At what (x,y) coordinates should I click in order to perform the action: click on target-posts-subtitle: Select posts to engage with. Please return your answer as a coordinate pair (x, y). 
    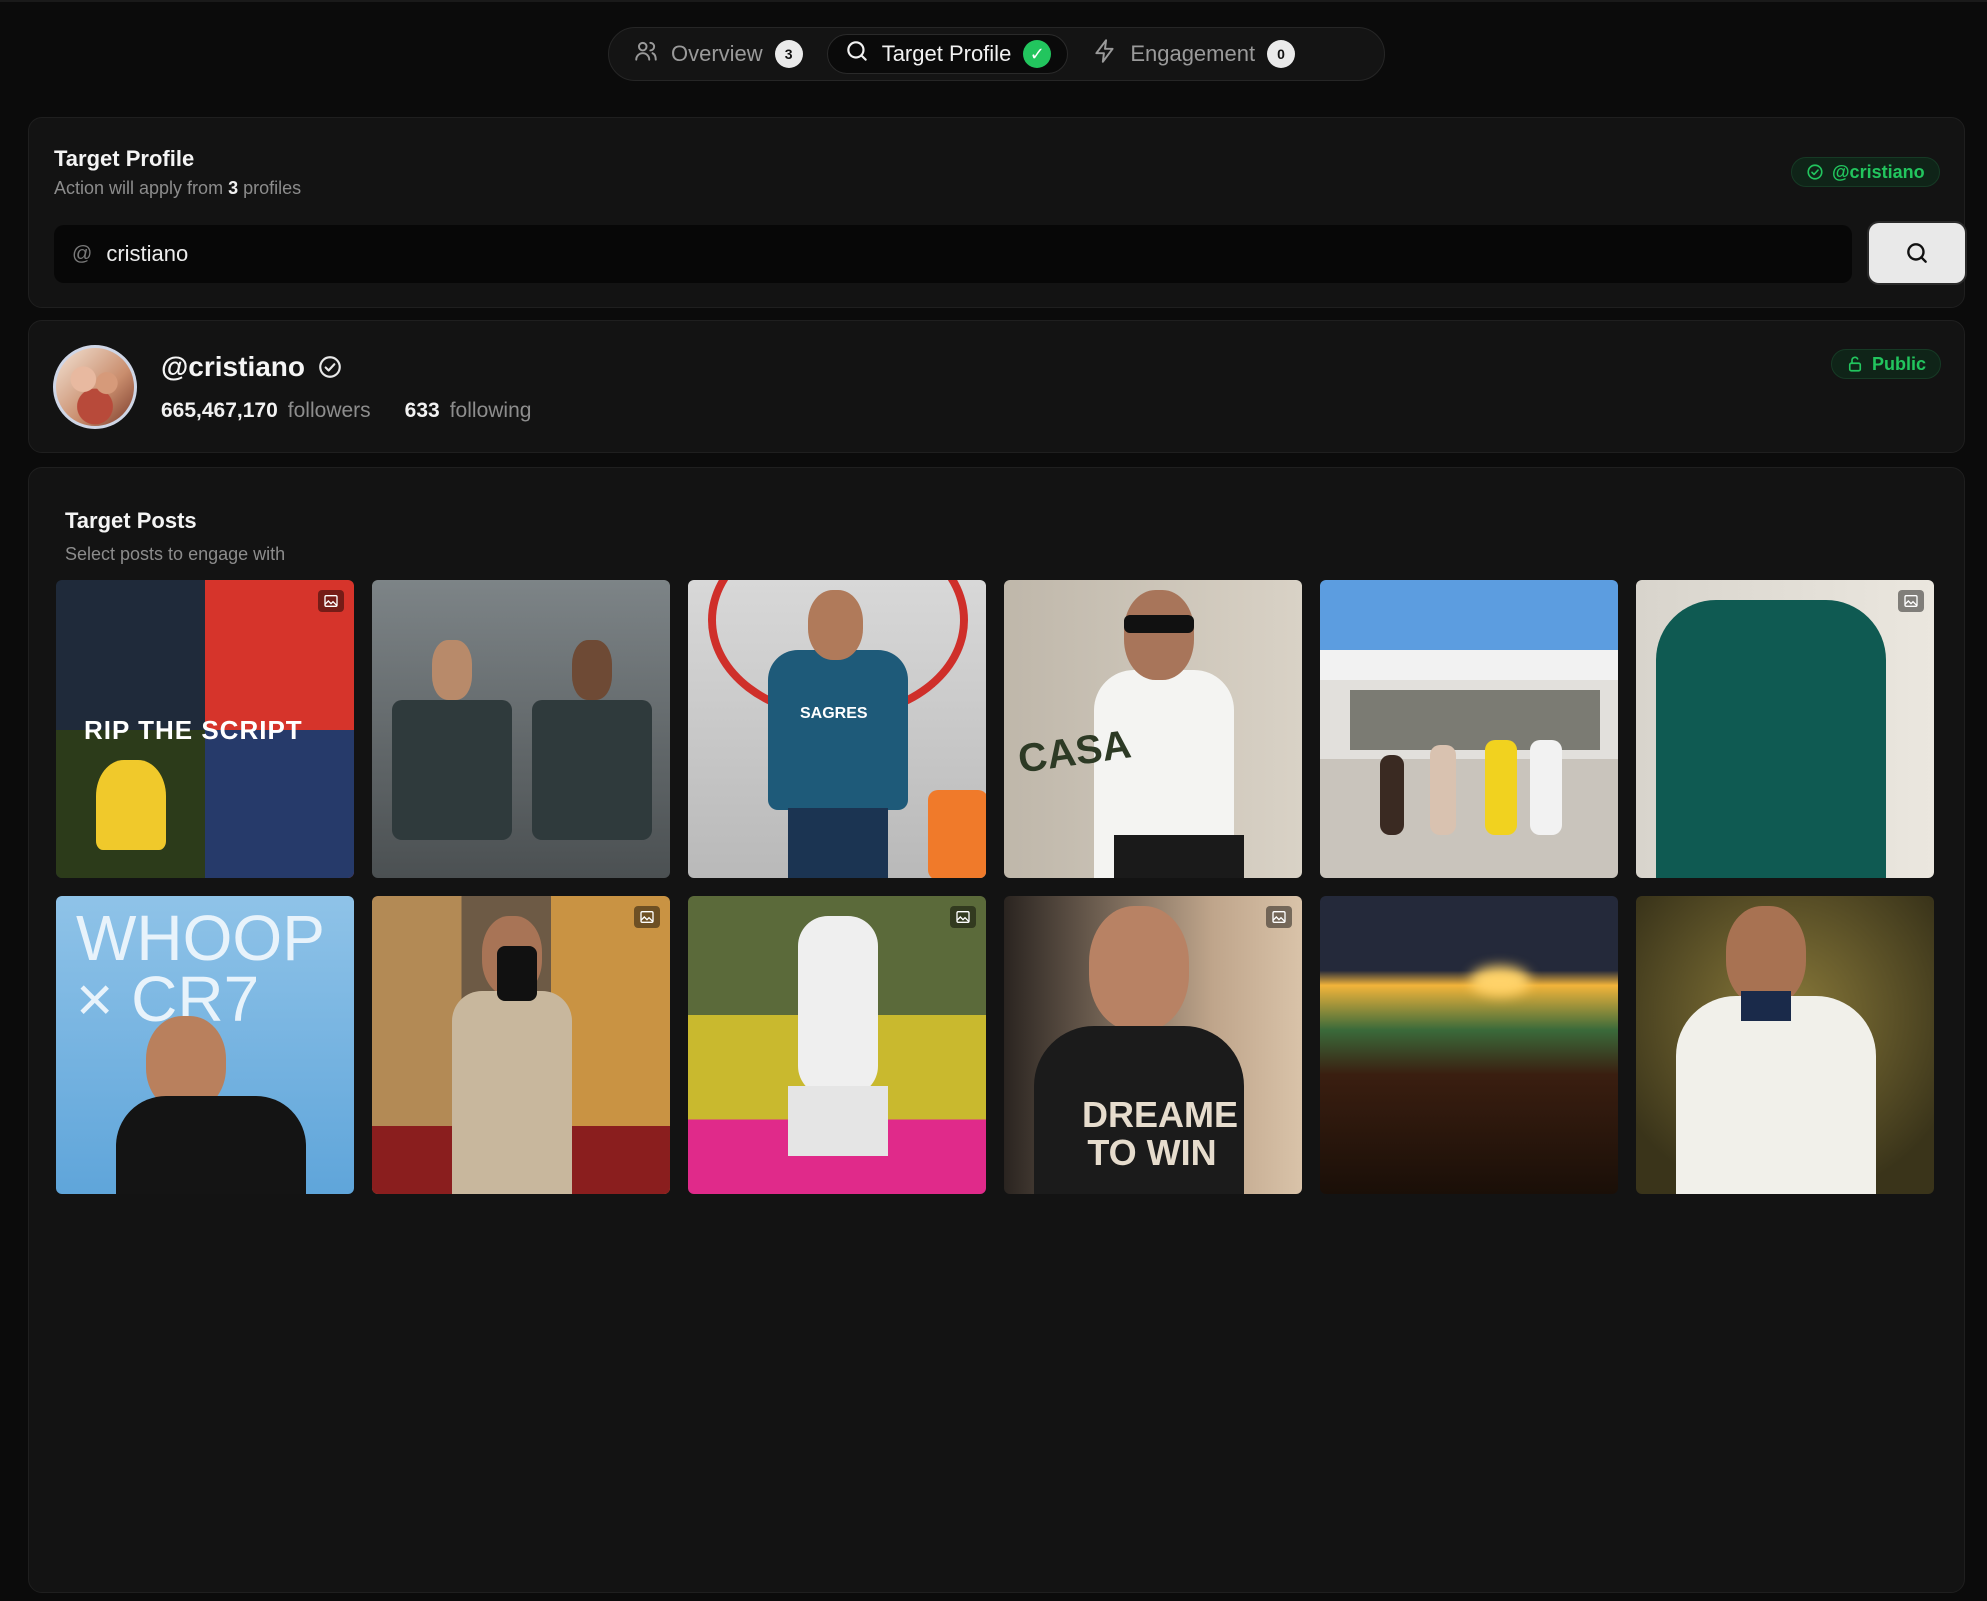
    Looking at the image, I should click on (175, 554).